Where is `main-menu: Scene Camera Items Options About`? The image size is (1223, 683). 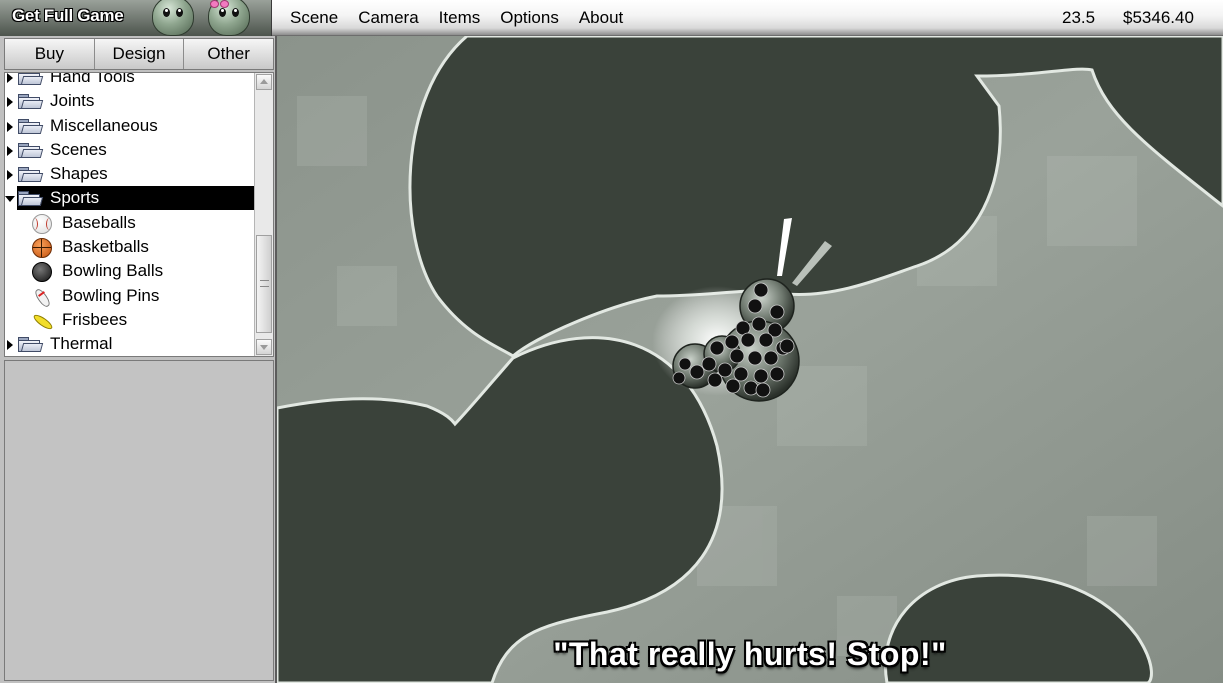 main-menu: Scene Camera Items Options About is located at coordinates (466, 18).